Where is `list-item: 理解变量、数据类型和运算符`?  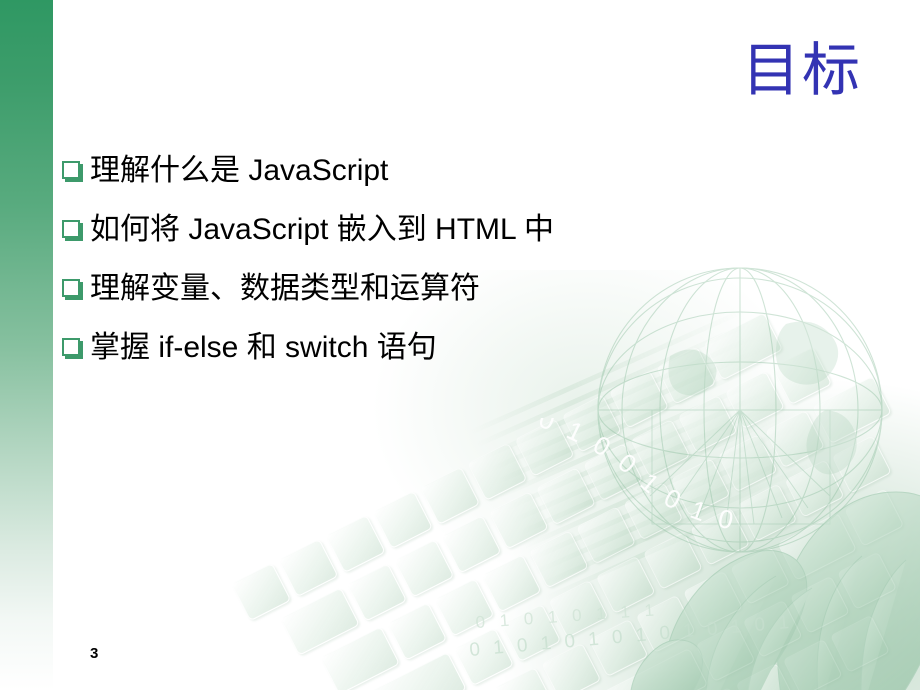 list-item: 理解变量、数据类型和运算符 is located at coordinates (462, 299).